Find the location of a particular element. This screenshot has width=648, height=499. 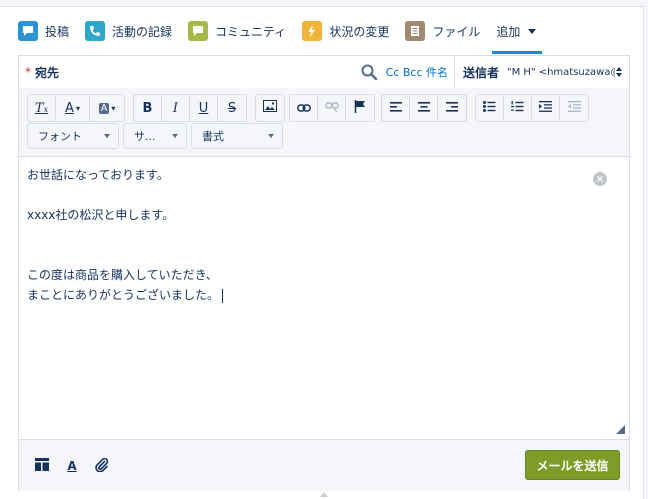

font-family-label: フォント is located at coordinates (60, 136).